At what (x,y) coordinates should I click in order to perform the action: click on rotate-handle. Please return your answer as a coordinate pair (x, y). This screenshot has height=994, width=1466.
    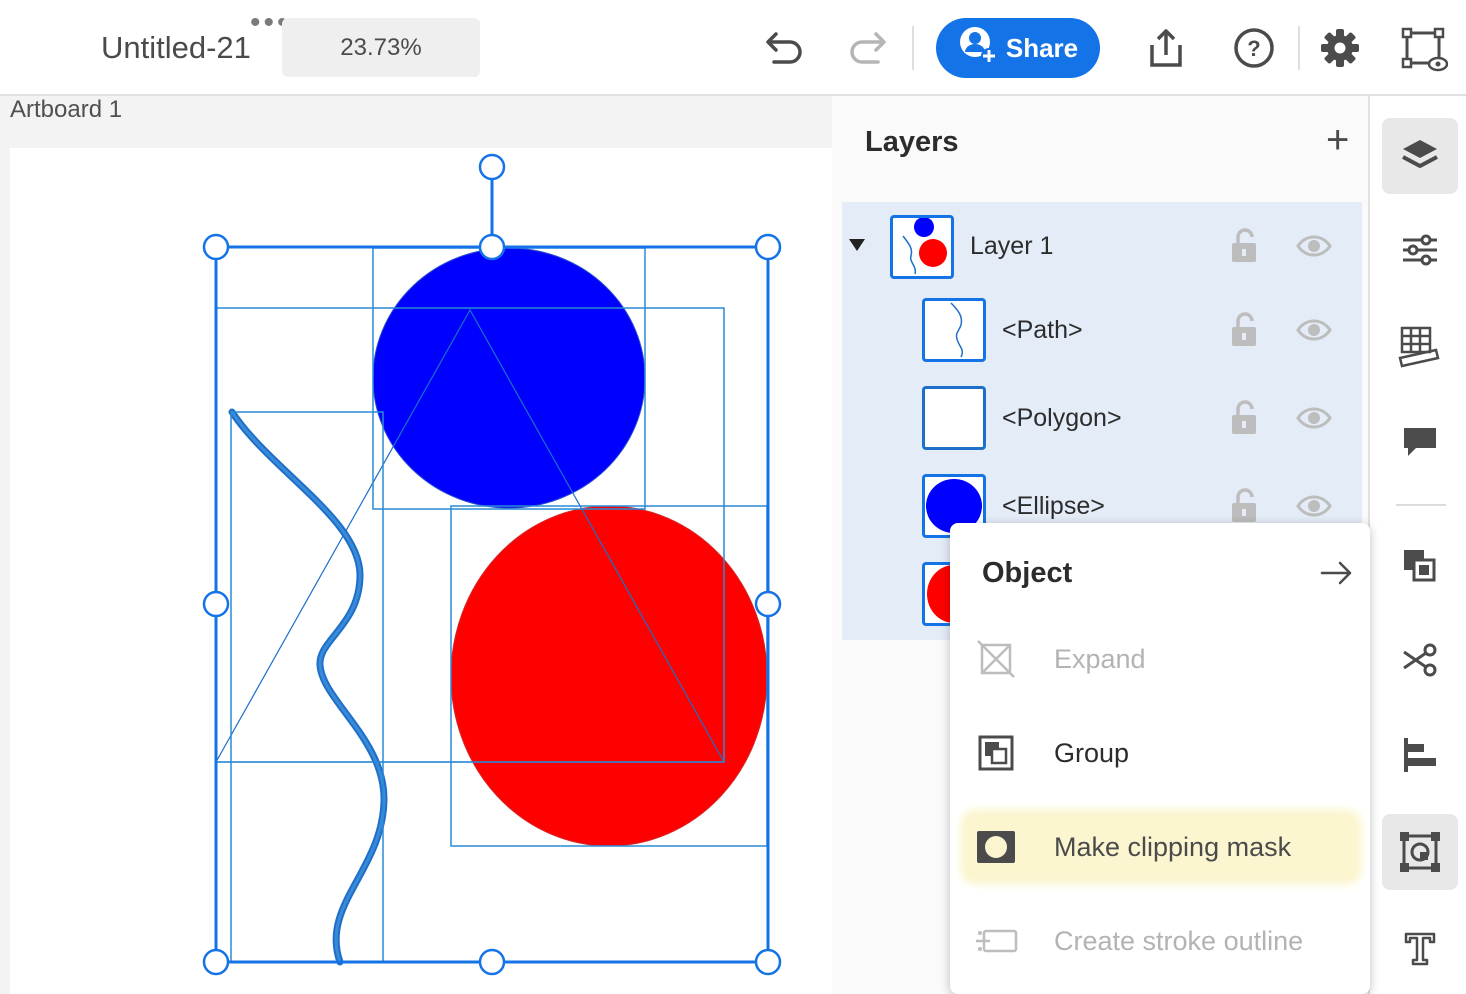
    Looking at the image, I should click on (492, 167).